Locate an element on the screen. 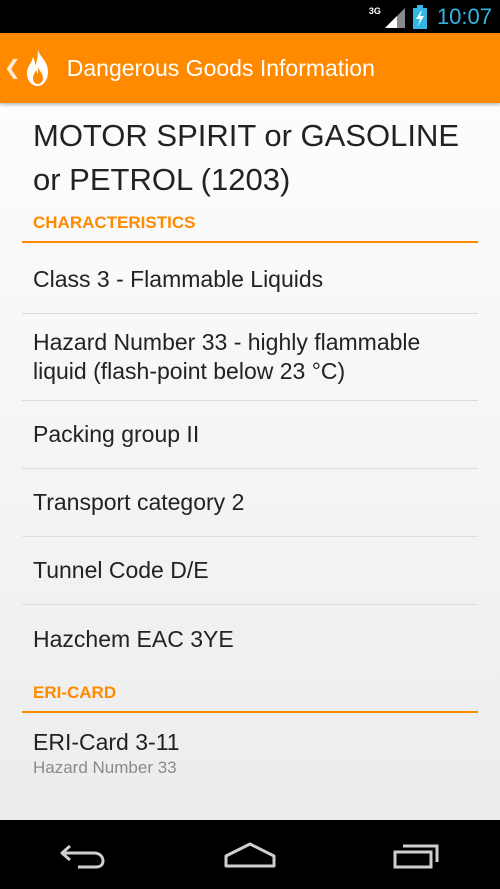 This screenshot has width=500, height=889. list-item-label: Tunnel Code D/E is located at coordinates (121, 570).